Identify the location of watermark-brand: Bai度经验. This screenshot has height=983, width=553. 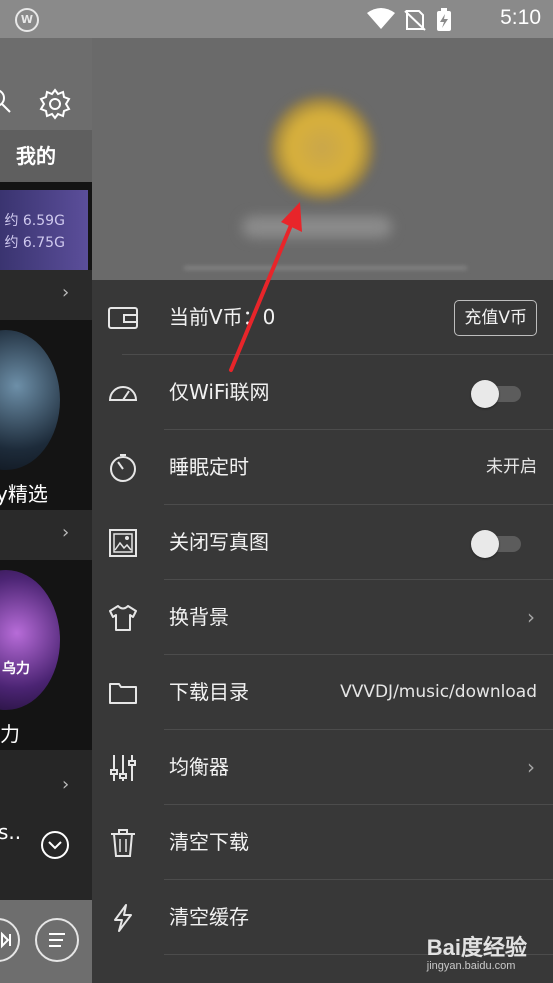
(476, 947).